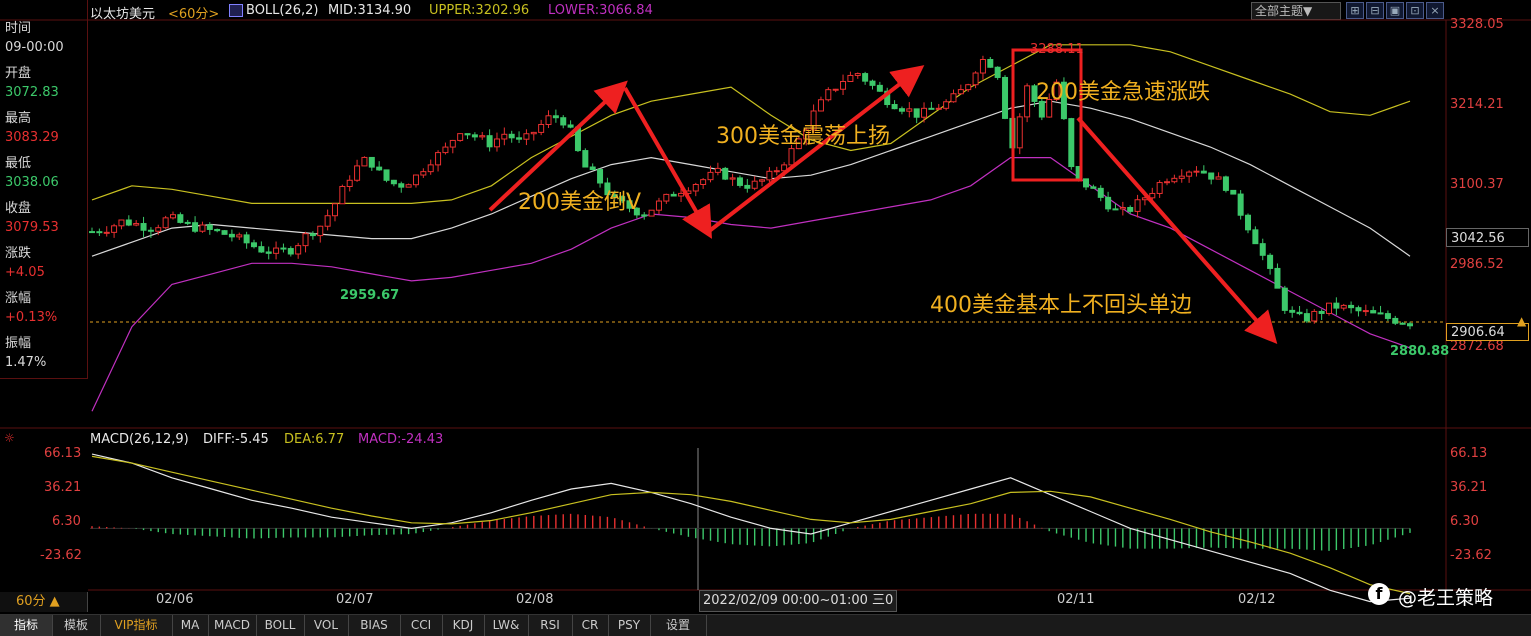  I want to click on tab-kdj: KDJ, so click(463, 625).